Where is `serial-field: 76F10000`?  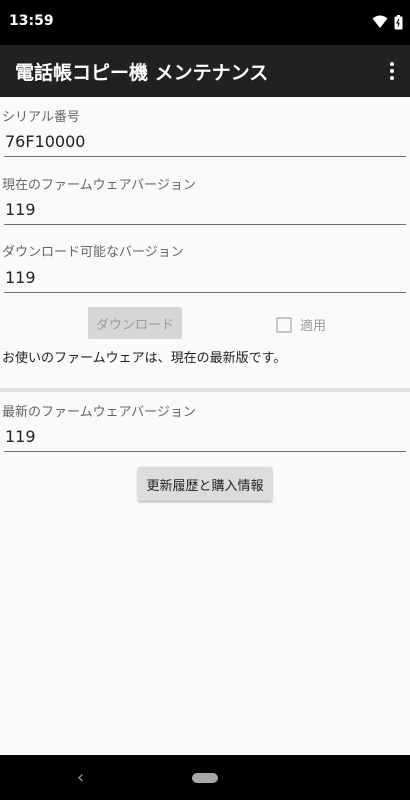
serial-field: 76F10000 is located at coordinates (205, 142).